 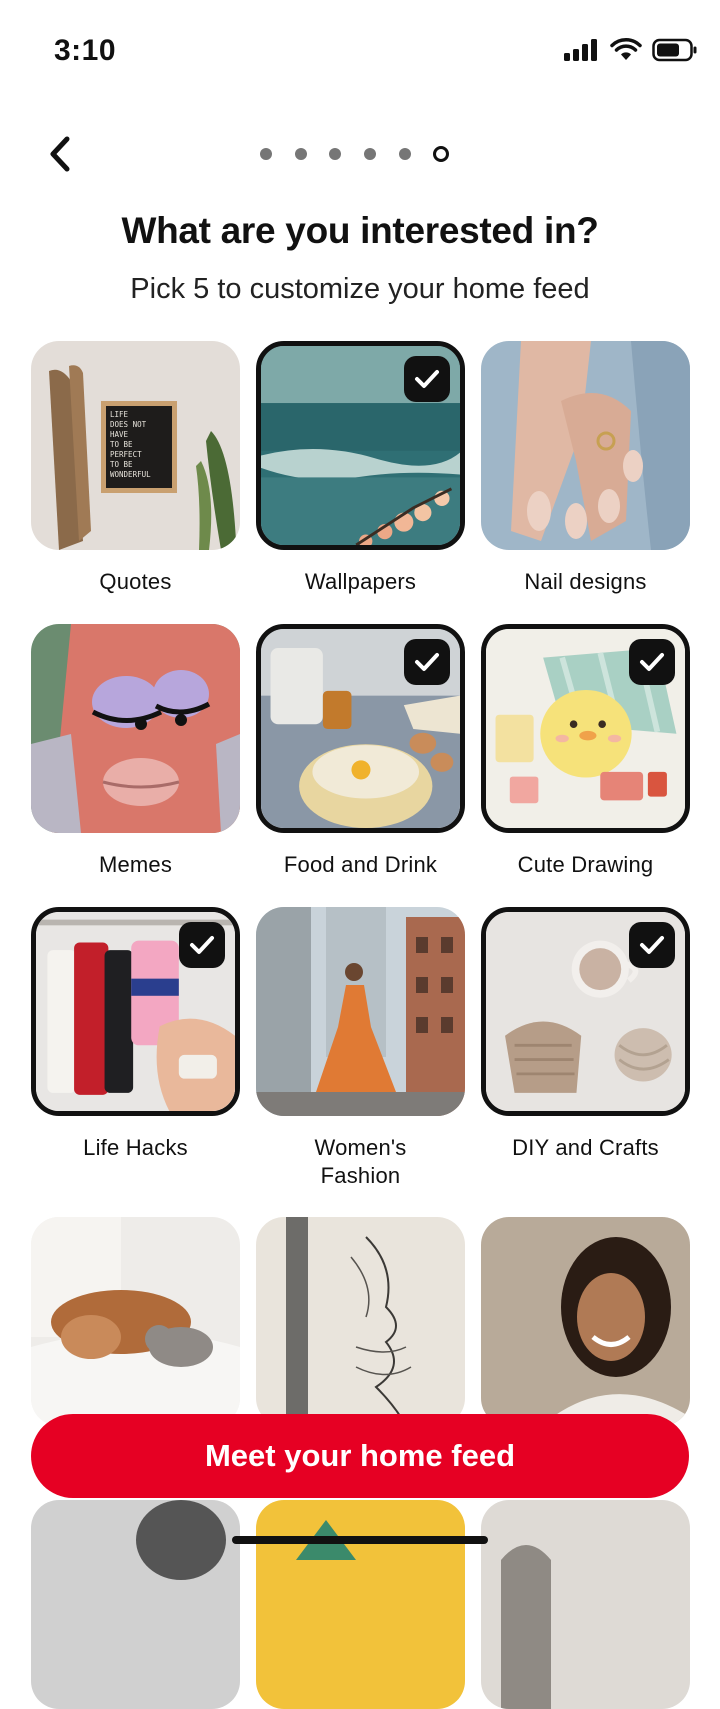 I want to click on page-title: What are you interested in?, so click(x=360, y=230).